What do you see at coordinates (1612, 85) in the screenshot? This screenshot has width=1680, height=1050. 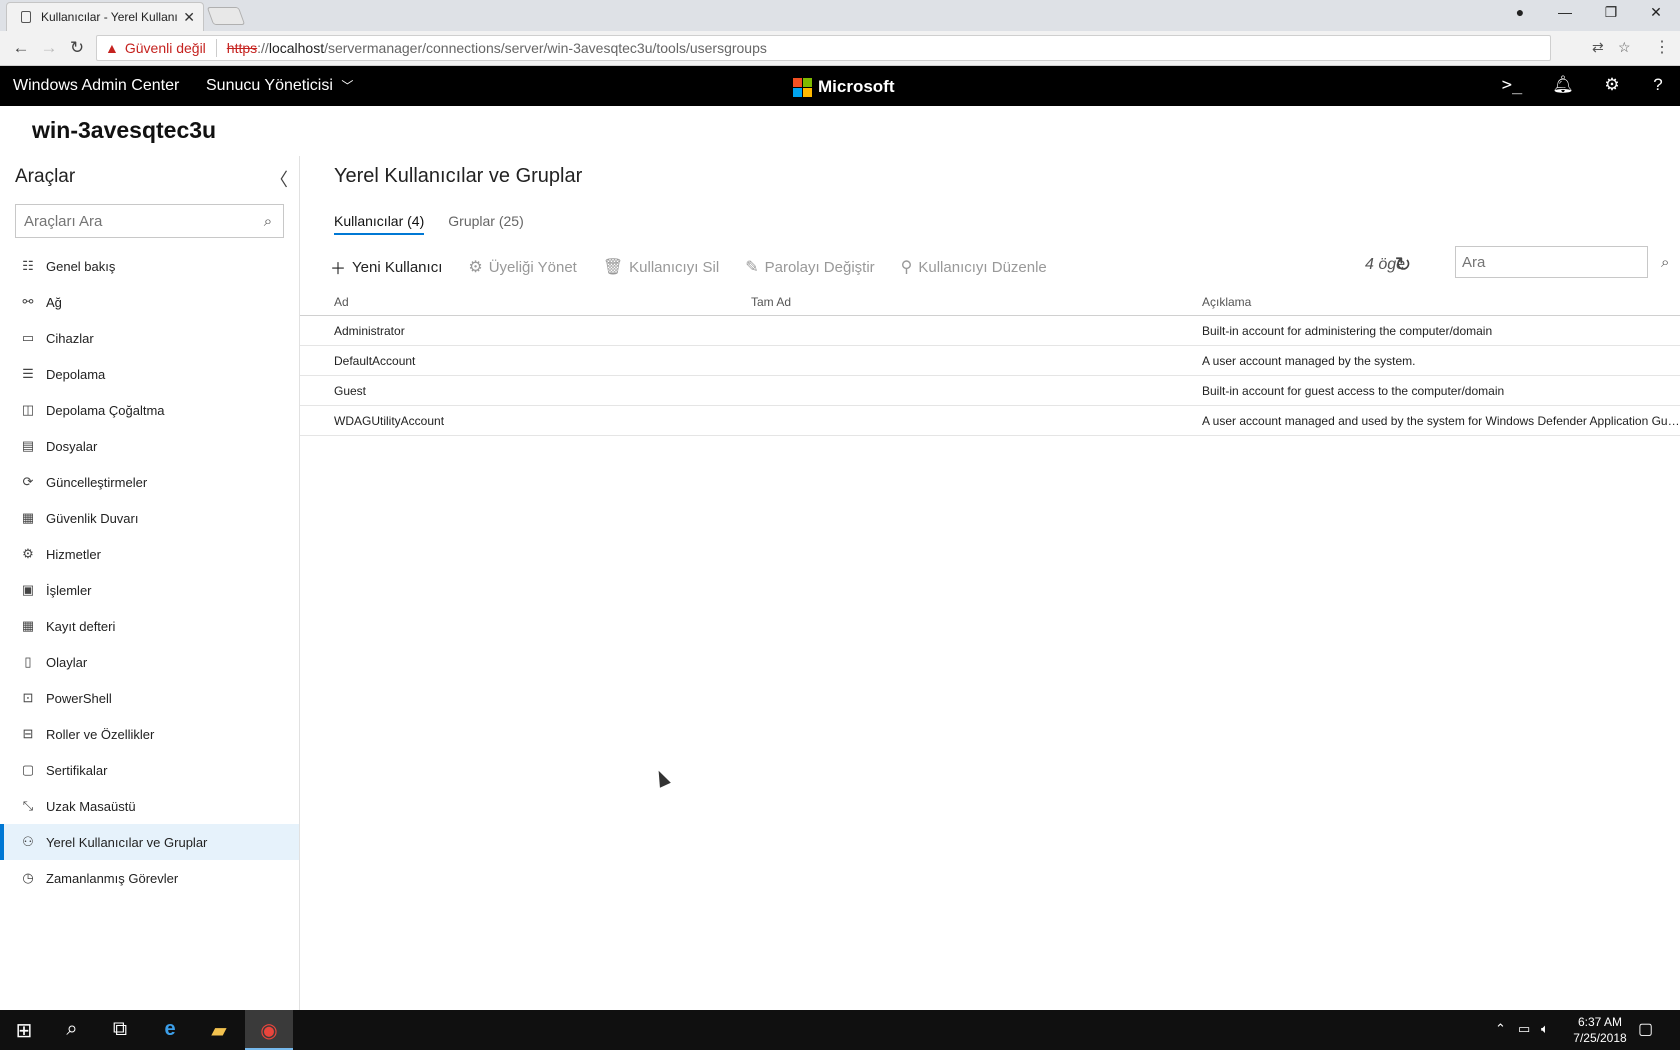 I see `settings-gear-icon: ⚙` at bounding box center [1612, 85].